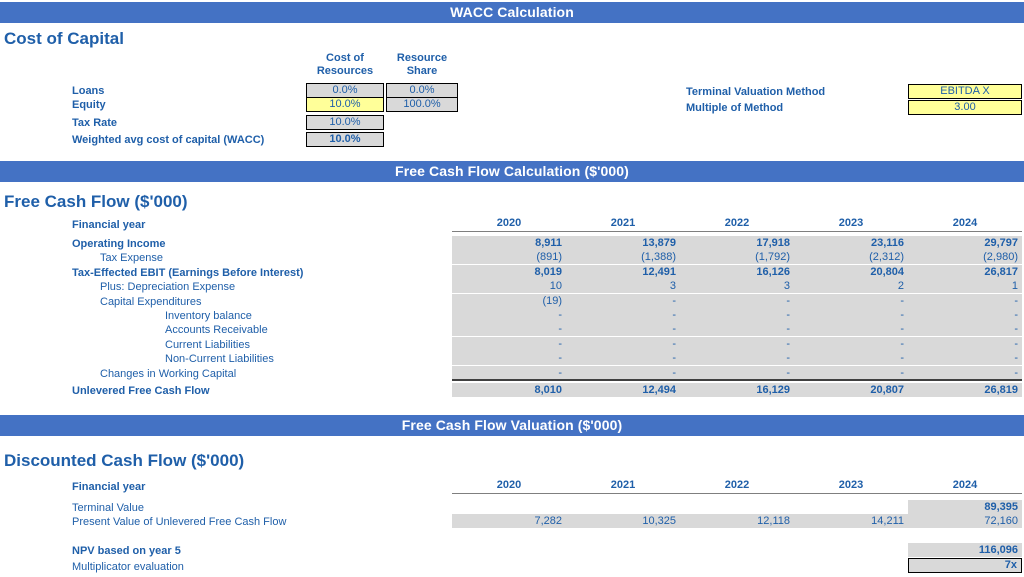 This screenshot has width=1024, height=577. I want to click on cost-of-capital-label-tax-rate: Tax Rate, so click(95, 123).